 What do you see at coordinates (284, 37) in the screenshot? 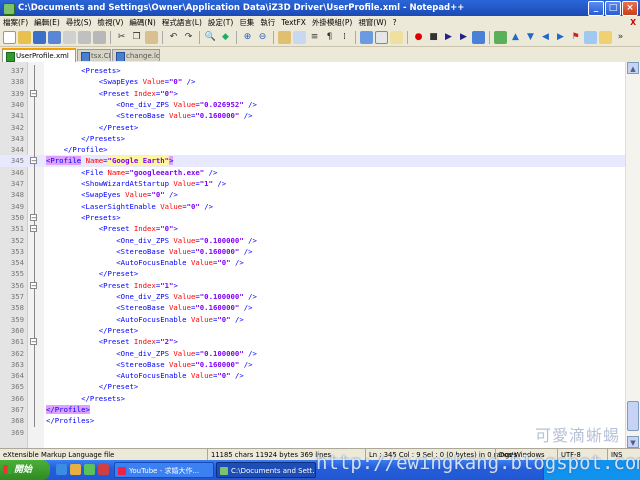
I see `sync-vertical-icon` at bounding box center [284, 37].